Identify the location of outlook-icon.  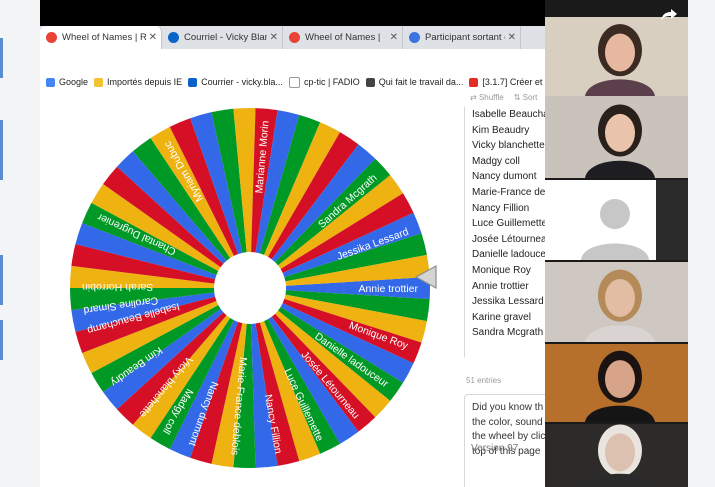
(193, 82).